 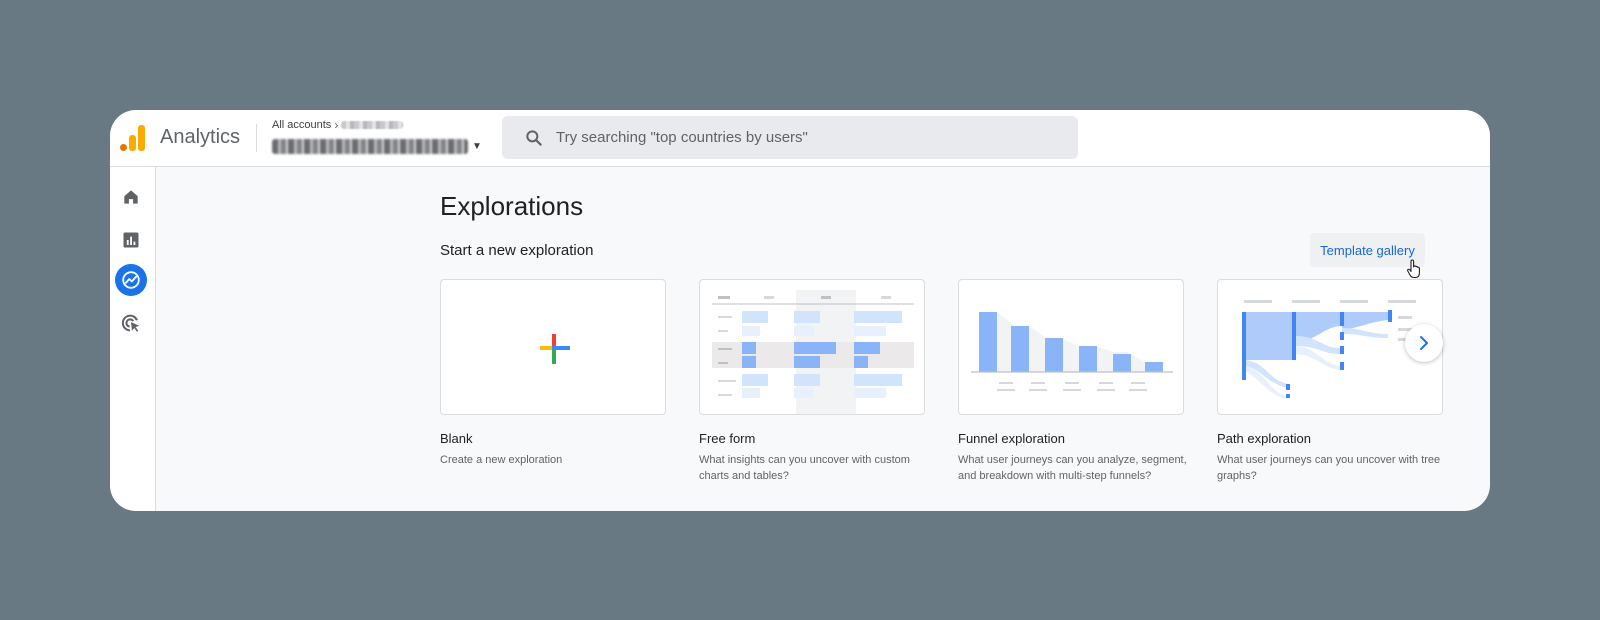 I want to click on table-chart-illustration, so click(x=813, y=352).